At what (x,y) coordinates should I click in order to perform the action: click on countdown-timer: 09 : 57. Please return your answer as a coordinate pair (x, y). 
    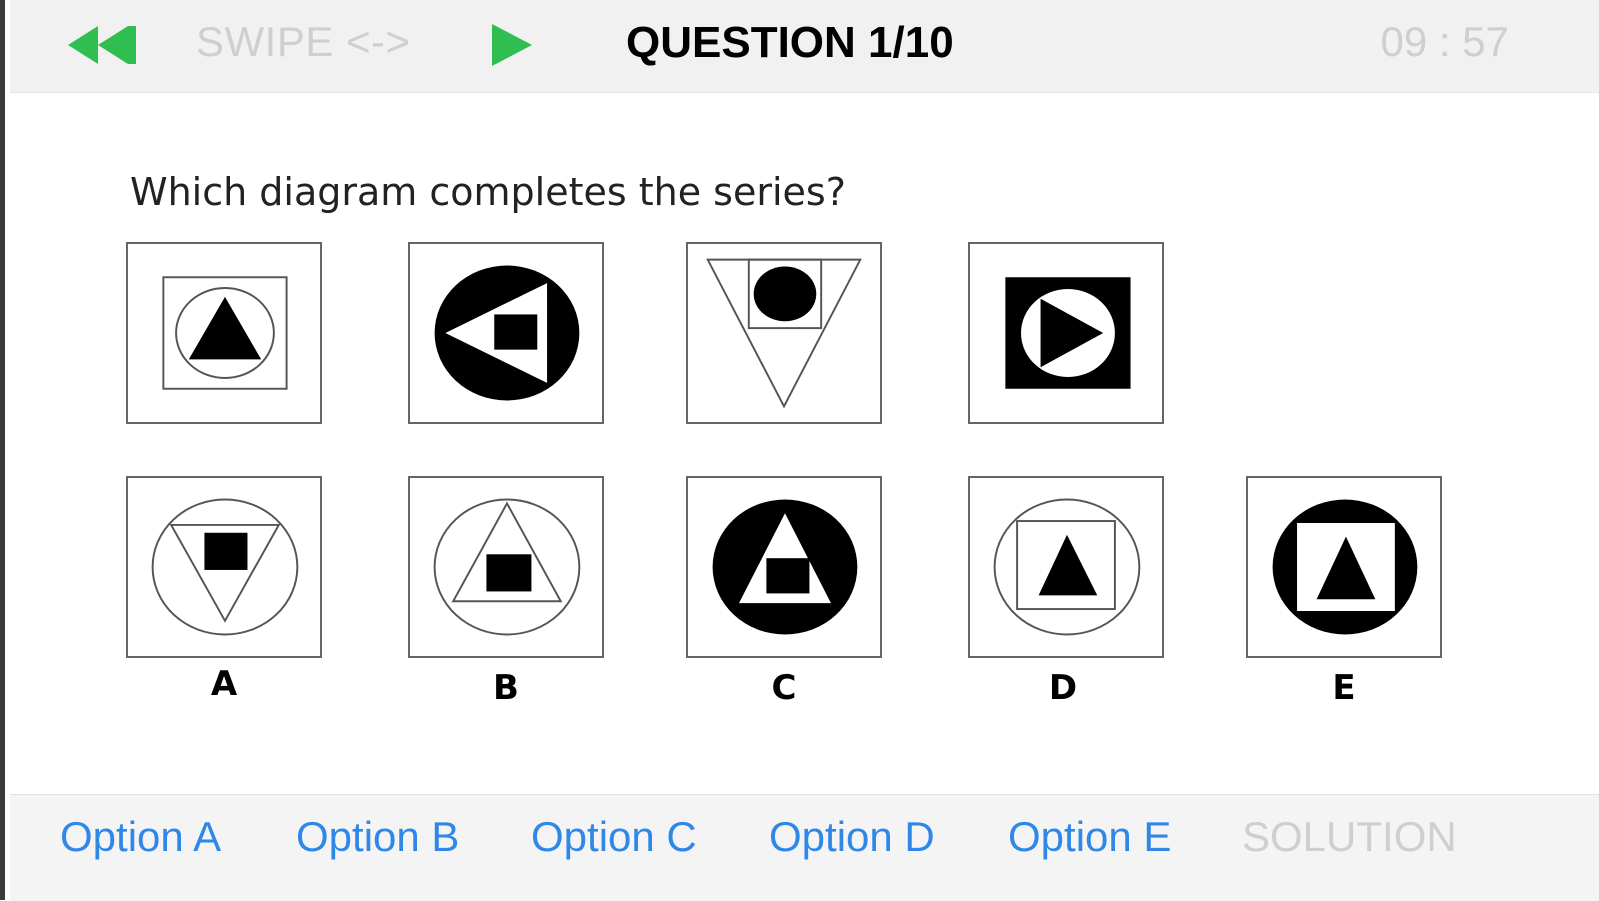
    Looking at the image, I should click on (1444, 41).